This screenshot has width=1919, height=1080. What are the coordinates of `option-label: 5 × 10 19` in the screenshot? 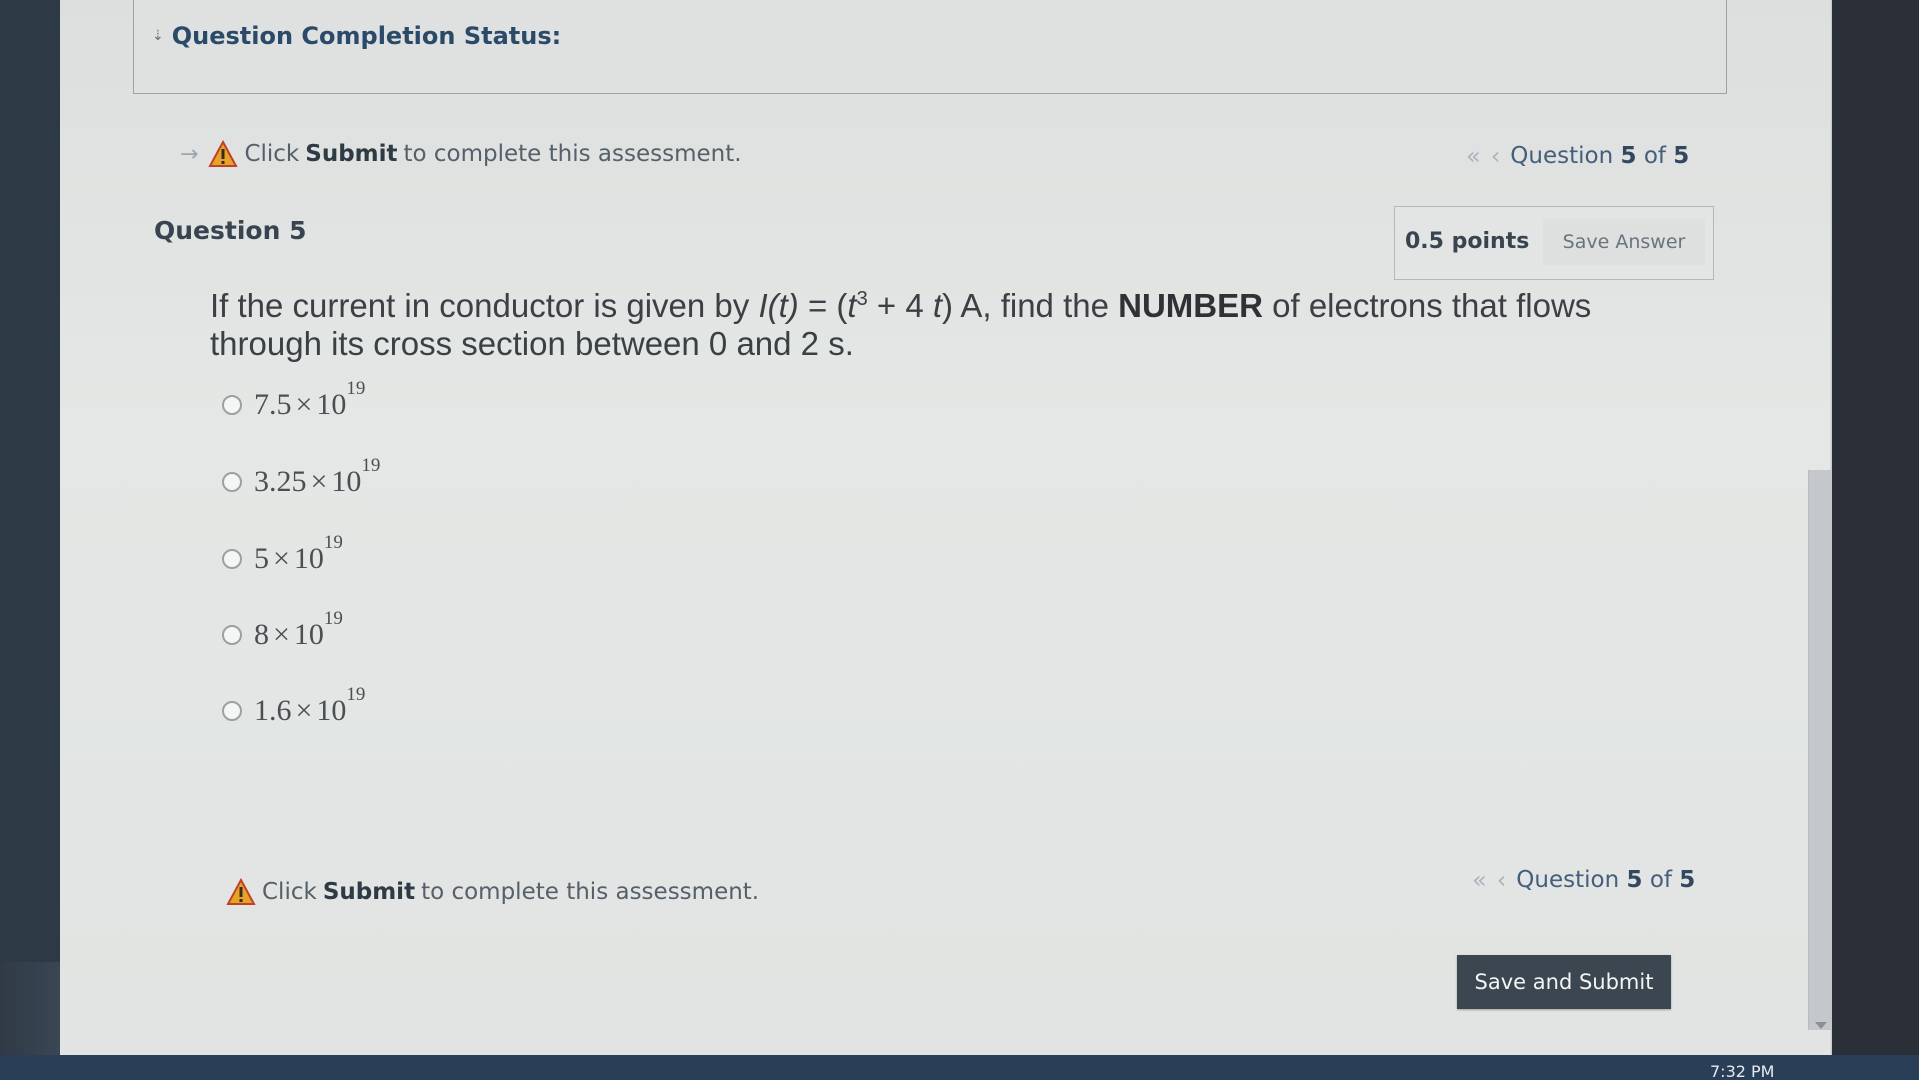 It's located at (298, 553).